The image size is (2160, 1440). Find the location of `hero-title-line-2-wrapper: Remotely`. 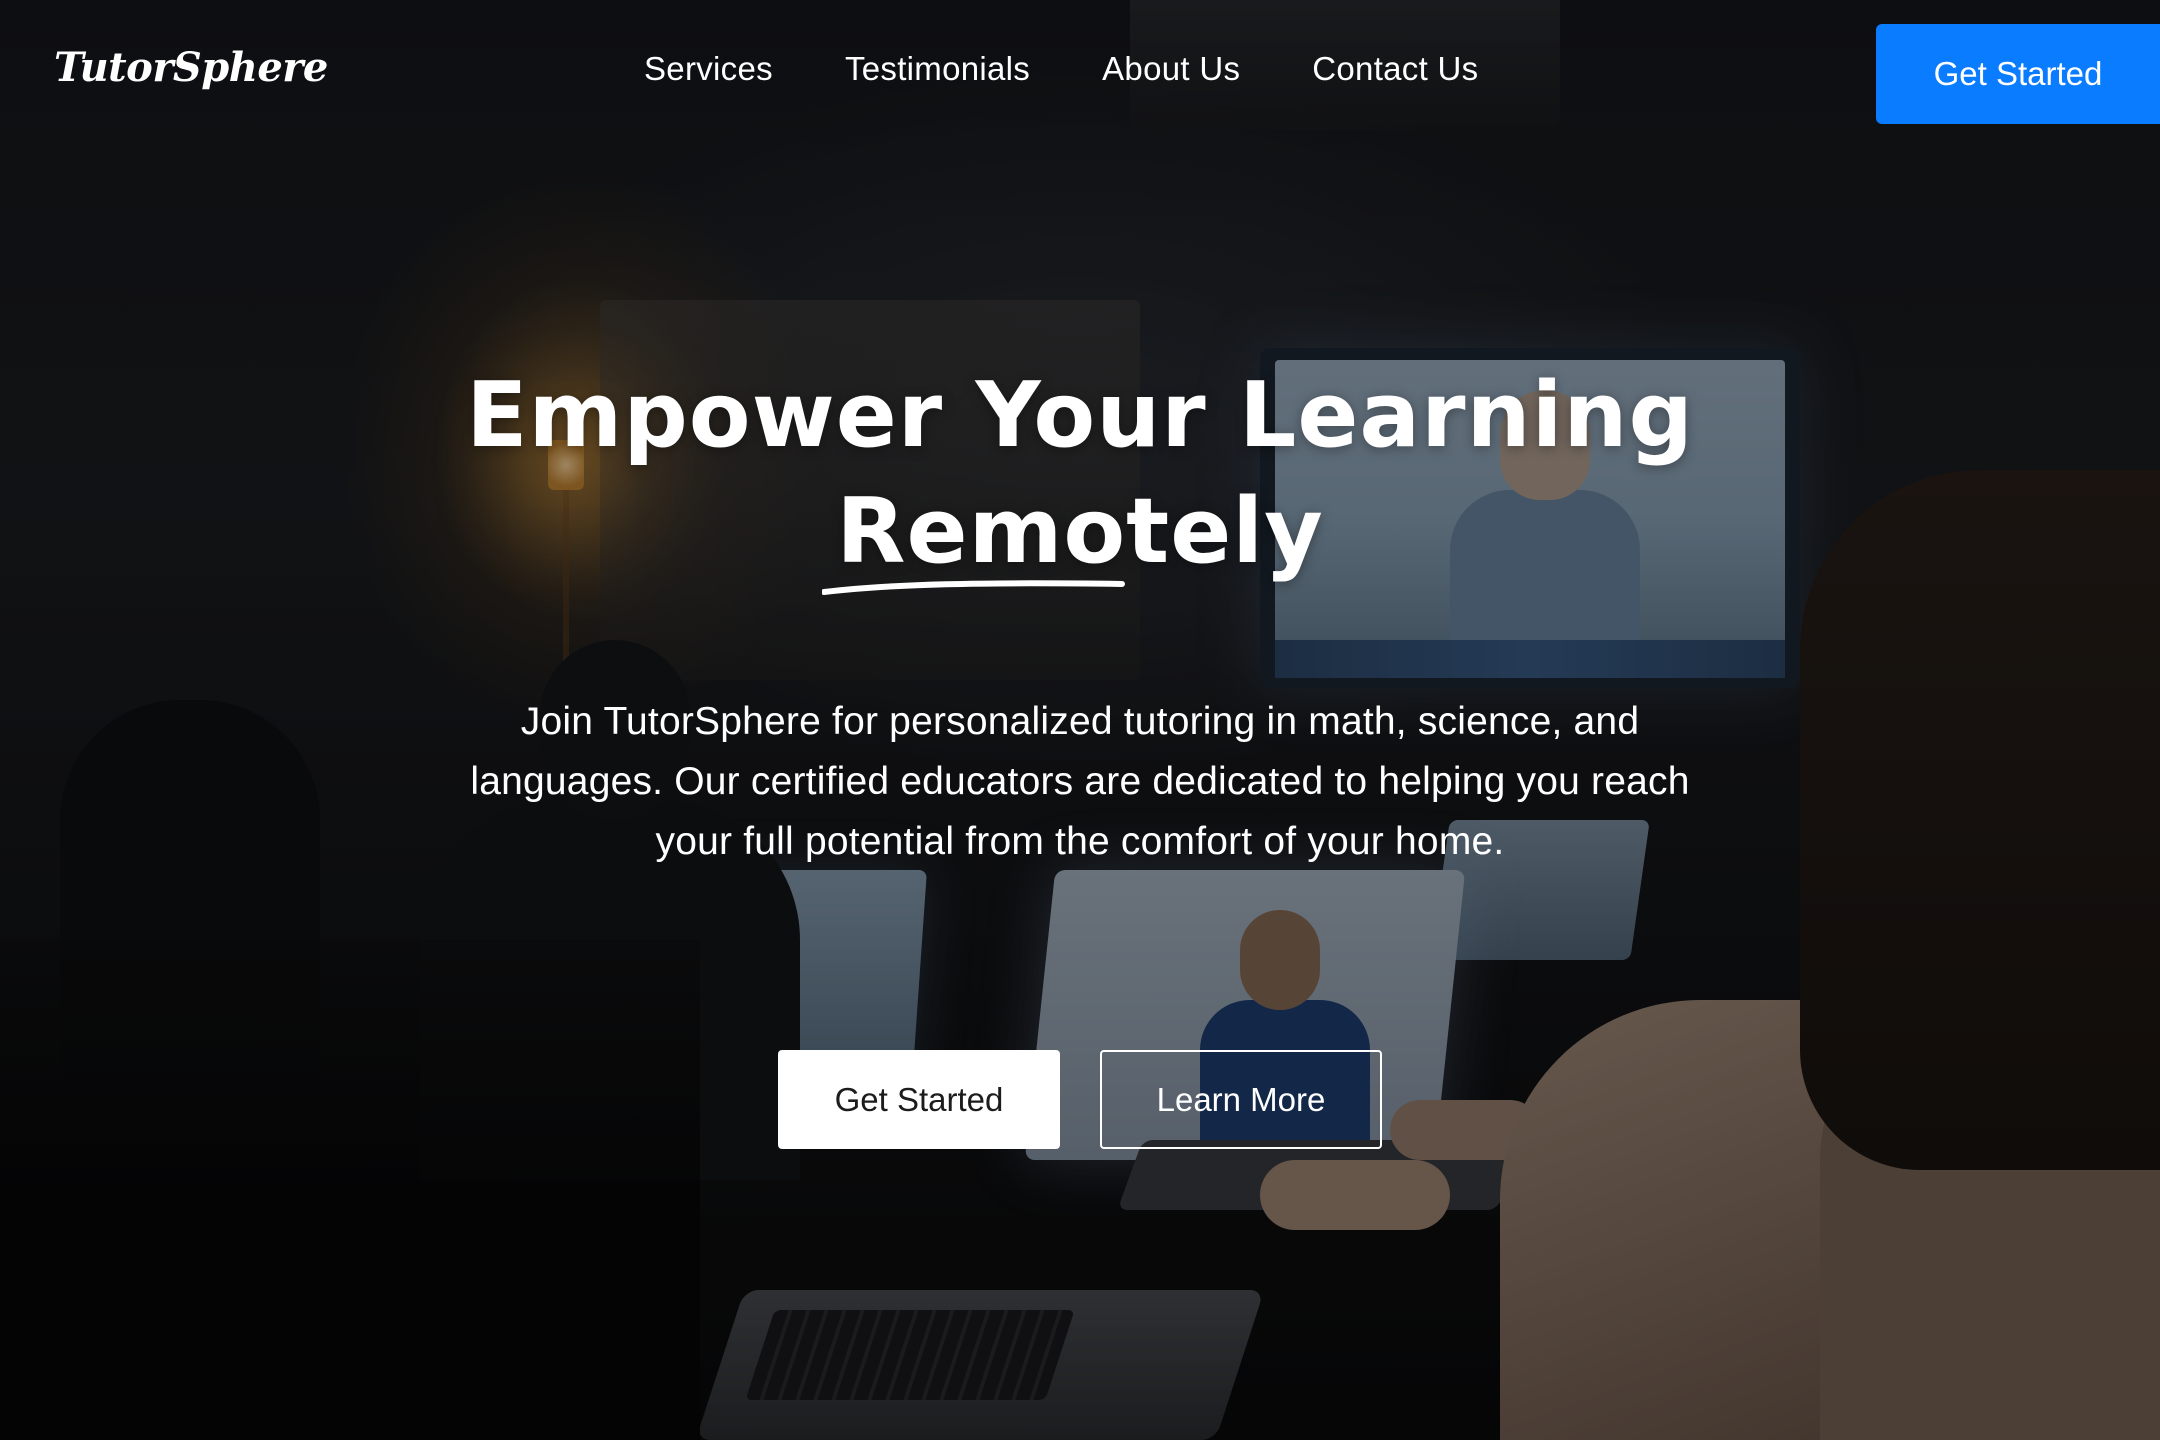

hero-title-line-2-wrapper: Remotely is located at coordinates (1080, 534).